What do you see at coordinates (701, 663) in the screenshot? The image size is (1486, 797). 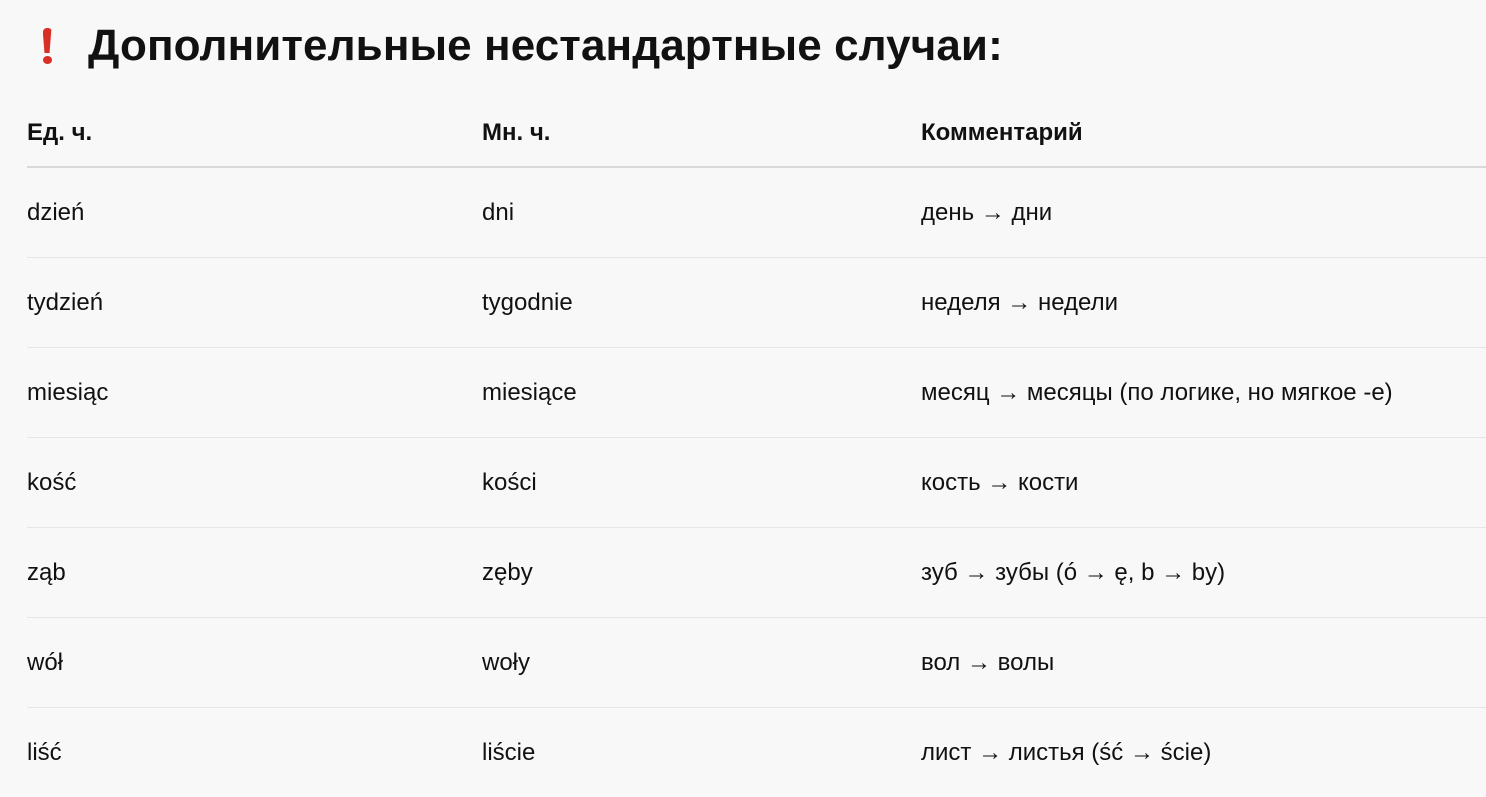 I see `cell-plural: woły` at bounding box center [701, 663].